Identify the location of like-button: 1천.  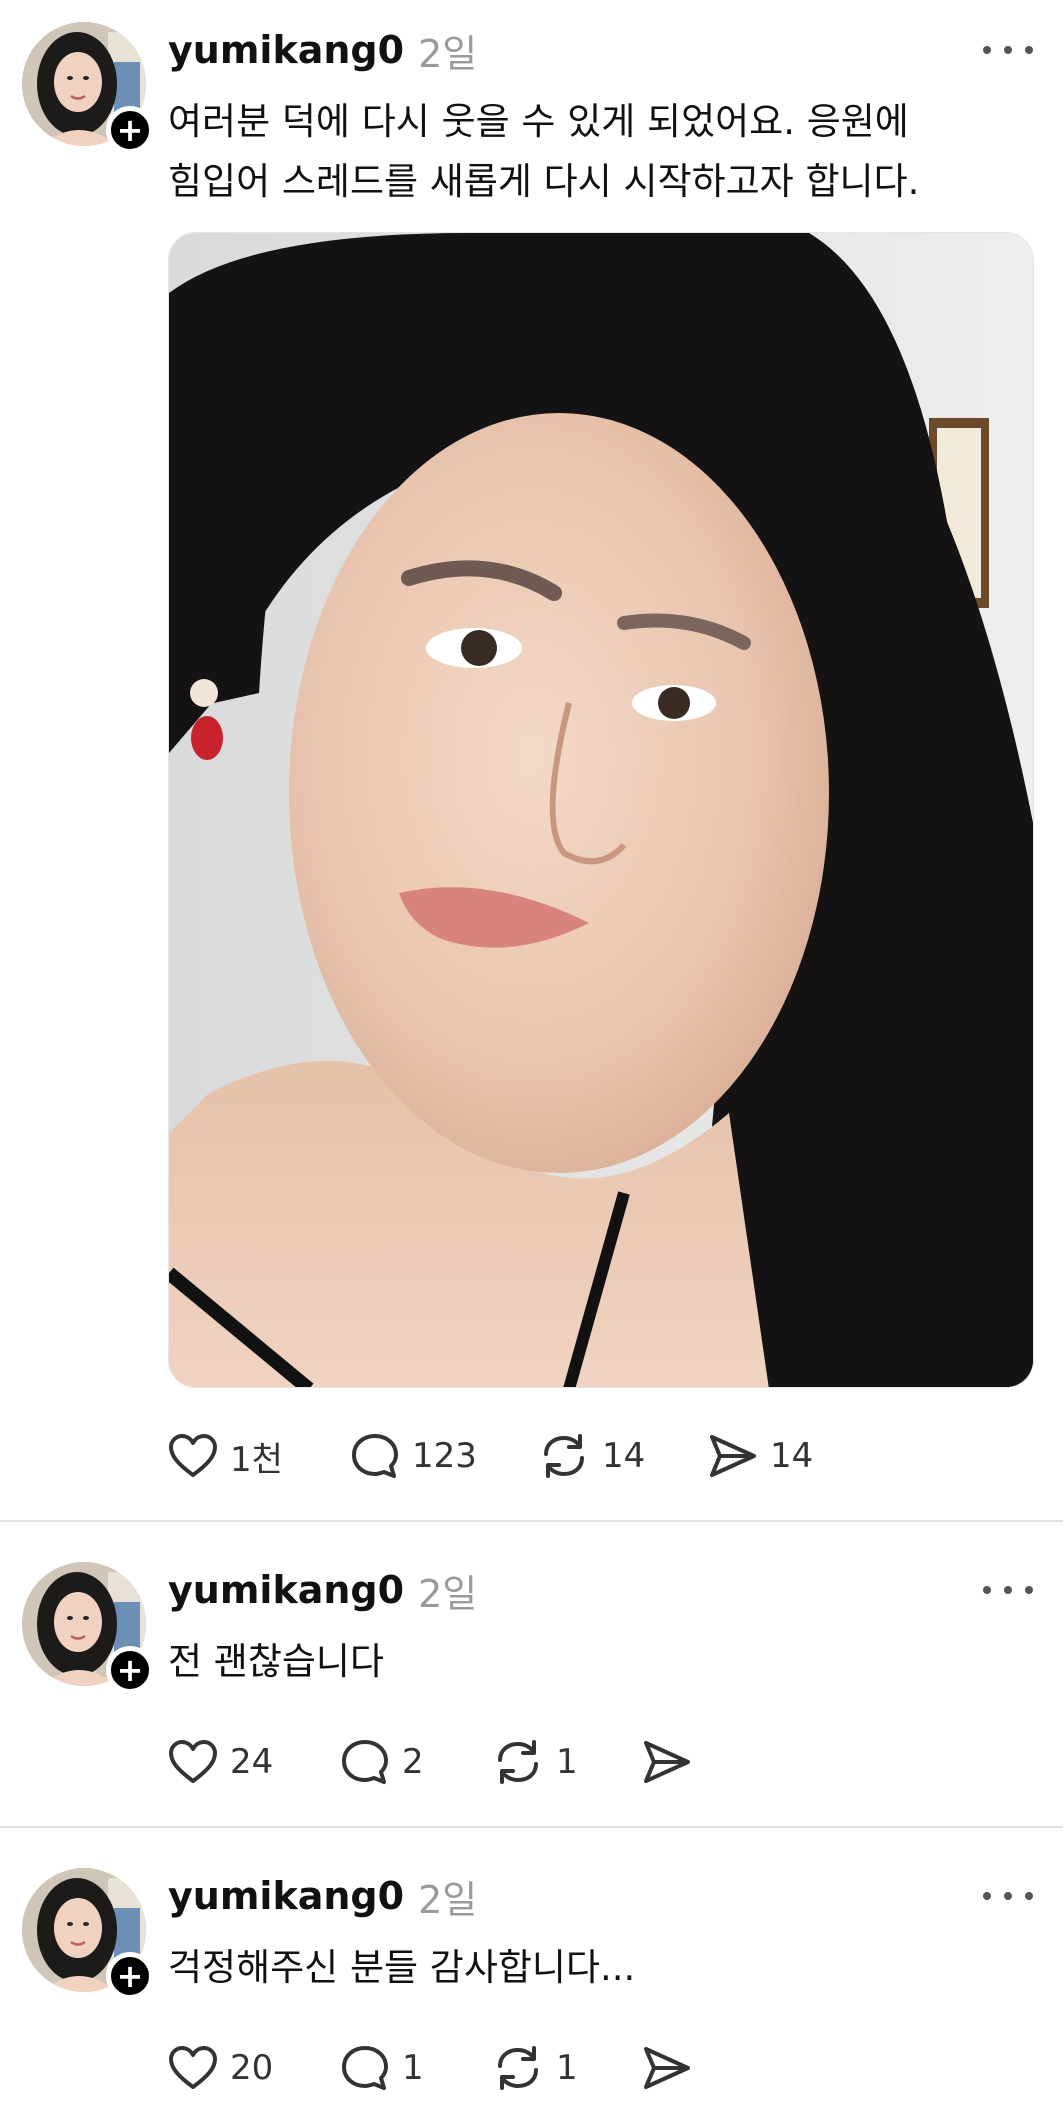
(259, 1456).